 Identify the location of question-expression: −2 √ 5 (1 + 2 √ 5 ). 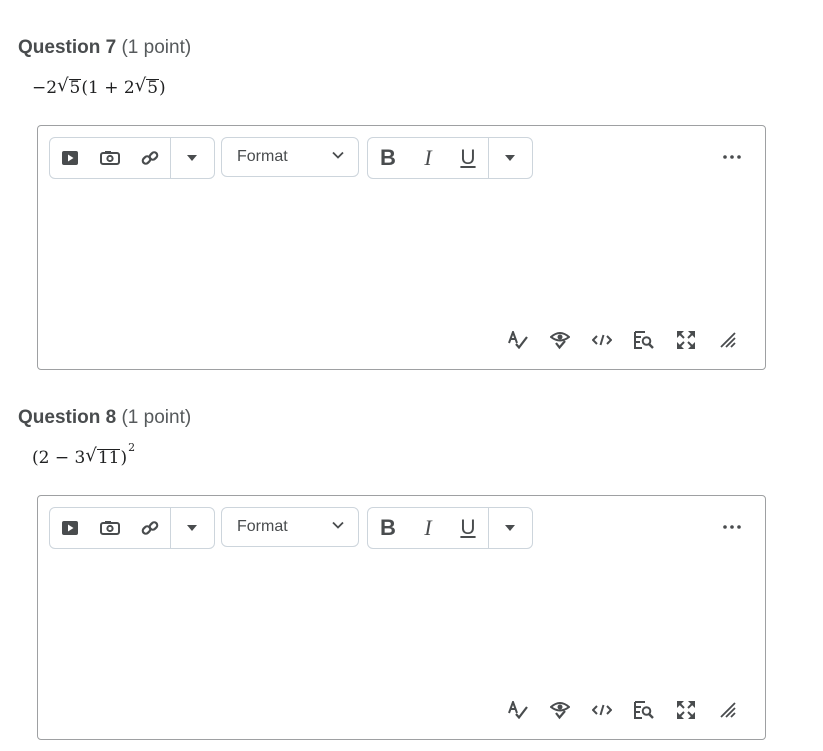
(99, 88).